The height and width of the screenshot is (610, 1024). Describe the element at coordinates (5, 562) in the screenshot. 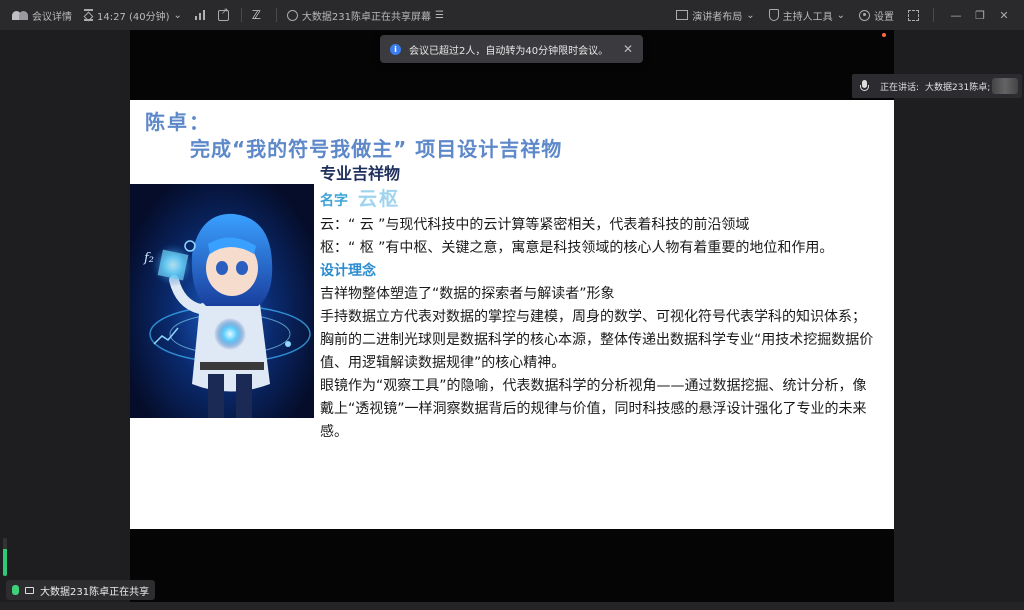

I see `mic-level-fill` at that location.